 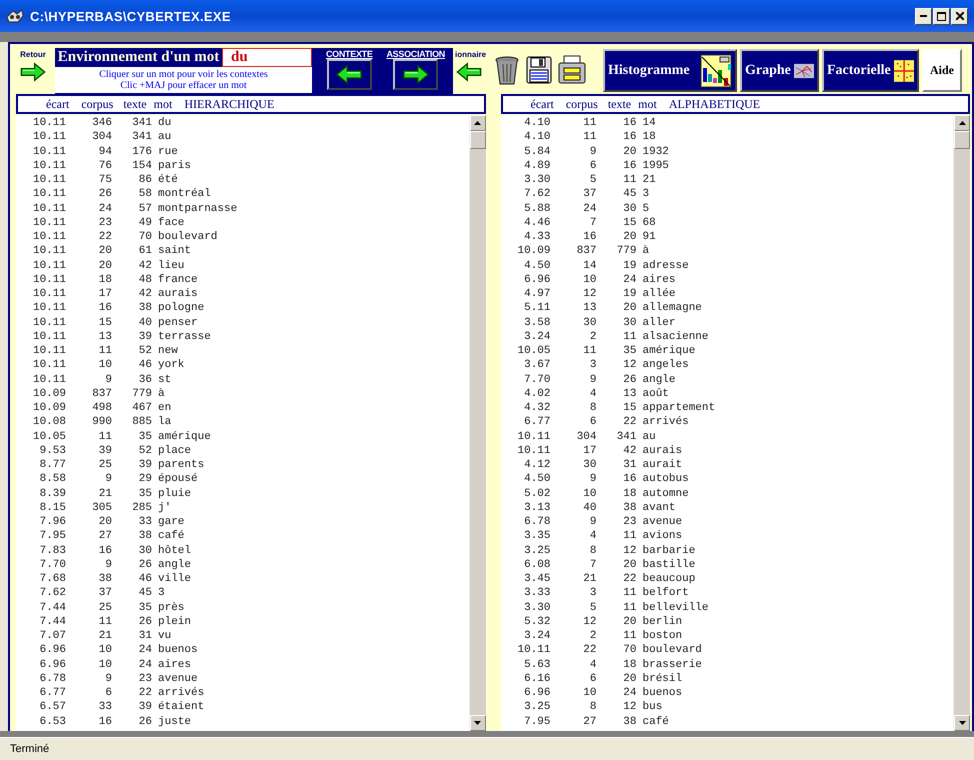 I want to click on table-cell: aller, so click(x=659, y=323).